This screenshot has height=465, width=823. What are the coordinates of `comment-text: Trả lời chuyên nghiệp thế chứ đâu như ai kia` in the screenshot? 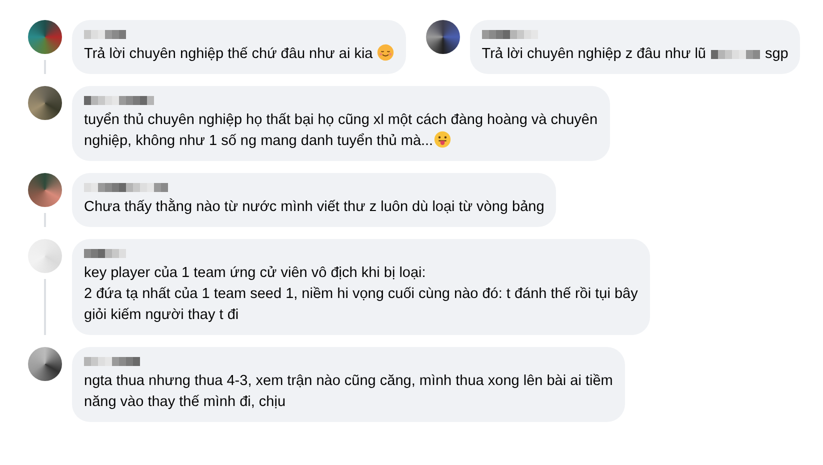 It's located at (228, 54).